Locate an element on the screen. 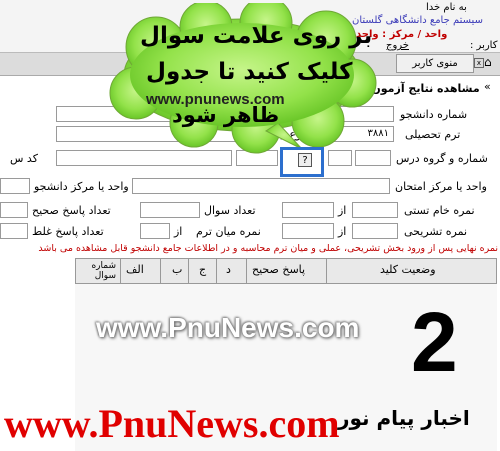 The width and height of the screenshot is (500, 451). home-icon: ⌂ is located at coordinates (488, 62).